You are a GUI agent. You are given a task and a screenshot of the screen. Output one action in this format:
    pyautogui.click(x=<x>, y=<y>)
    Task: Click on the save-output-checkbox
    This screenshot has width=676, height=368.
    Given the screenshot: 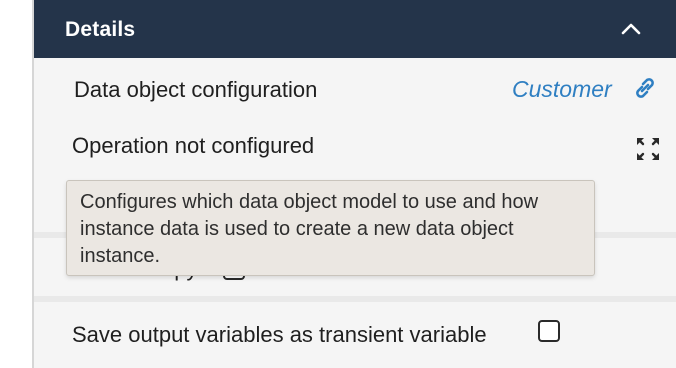 What is the action you would take?
    pyautogui.click(x=549, y=331)
    